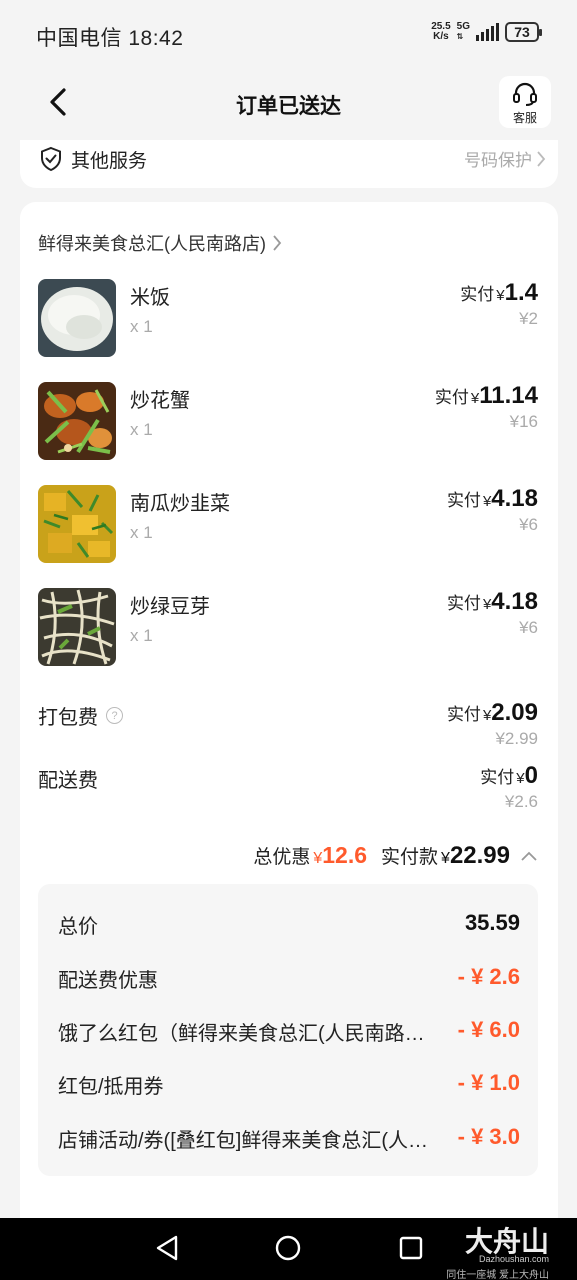 The image size is (577, 1280). What do you see at coordinates (499, 292) in the screenshot?
I see `item-paid-price: 实付 ¥1.4` at bounding box center [499, 292].